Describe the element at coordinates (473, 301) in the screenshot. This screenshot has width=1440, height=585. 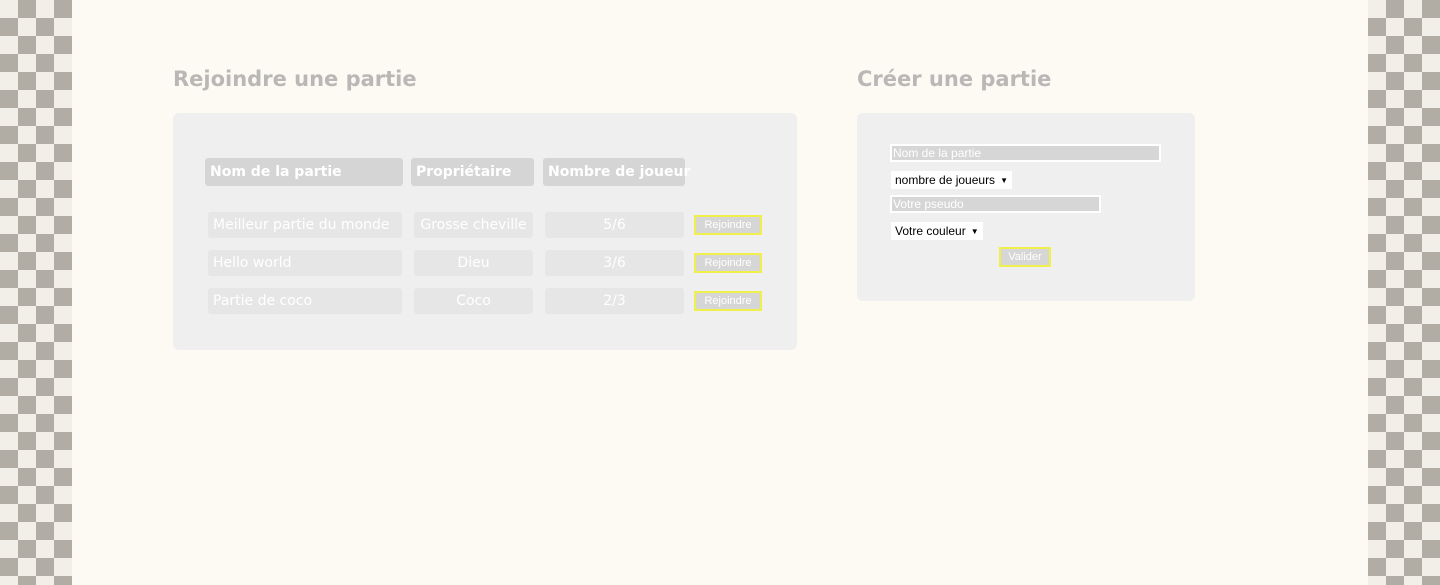
I see `owner-cell: Coco` at that location.